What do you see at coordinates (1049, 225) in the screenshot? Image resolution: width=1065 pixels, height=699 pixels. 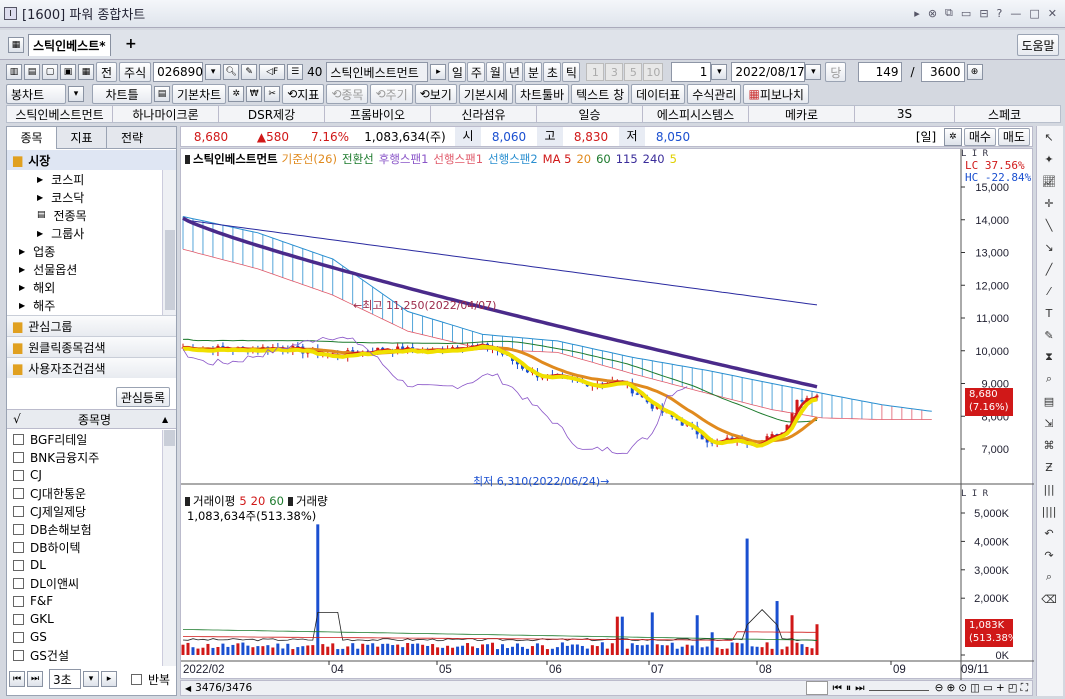 I see `trend-line-icon: ╲` at bounding box center [1049, 225].